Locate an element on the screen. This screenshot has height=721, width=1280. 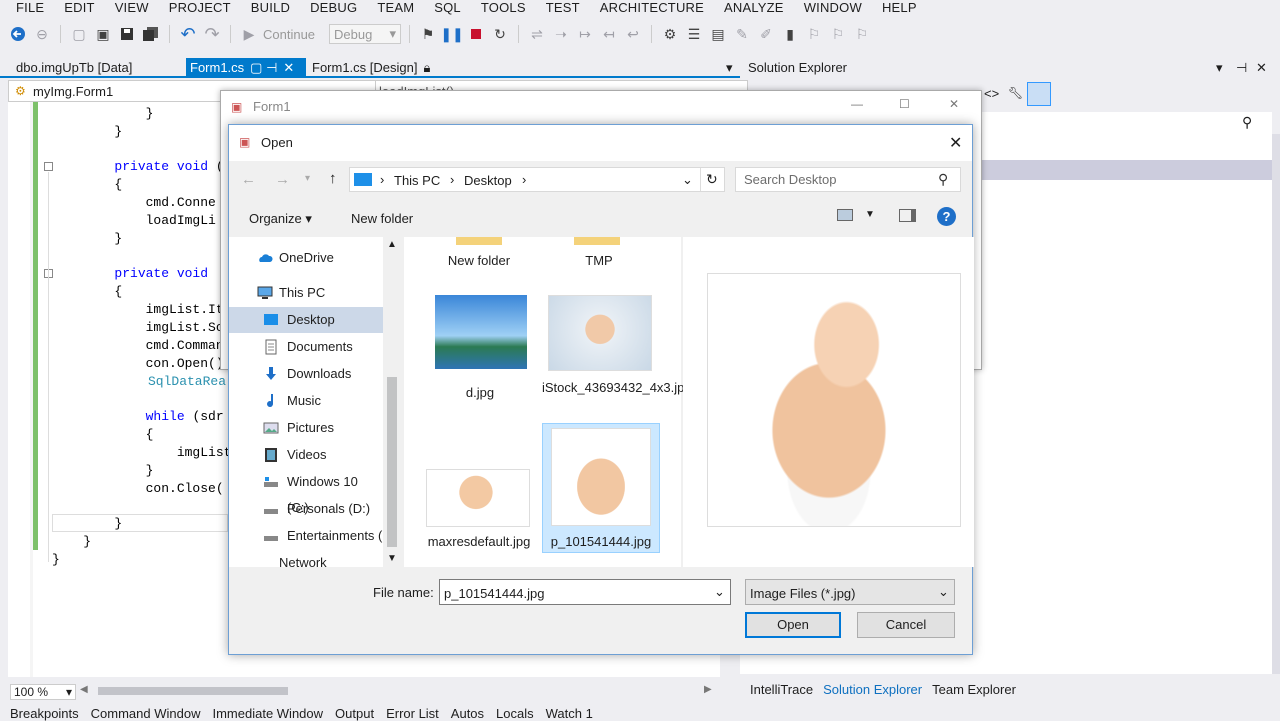
tab-watch-1: Watch 1 is located at coordinates (569, 713).